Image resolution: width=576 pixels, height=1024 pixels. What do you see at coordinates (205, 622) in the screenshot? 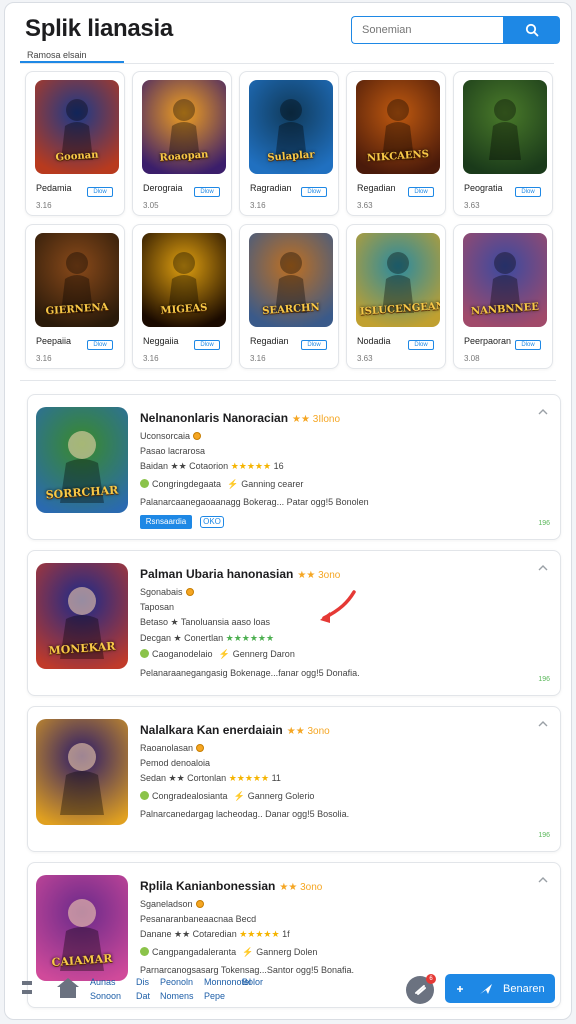
I see `detail-text: Betaso ★ Tanoluansia aaso loas` at bounding box center [205, 622].